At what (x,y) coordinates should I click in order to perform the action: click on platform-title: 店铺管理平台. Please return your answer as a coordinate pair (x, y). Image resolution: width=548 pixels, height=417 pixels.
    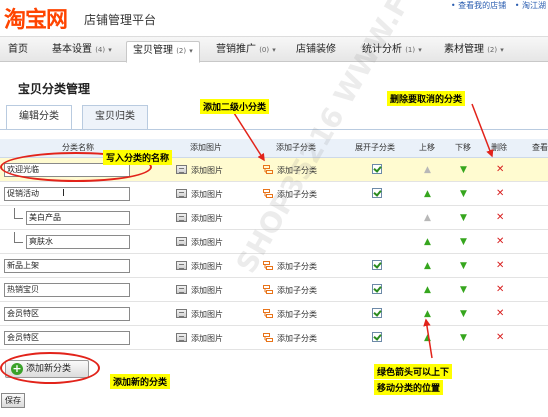
    Looking at the image, I should click on (120, 20).